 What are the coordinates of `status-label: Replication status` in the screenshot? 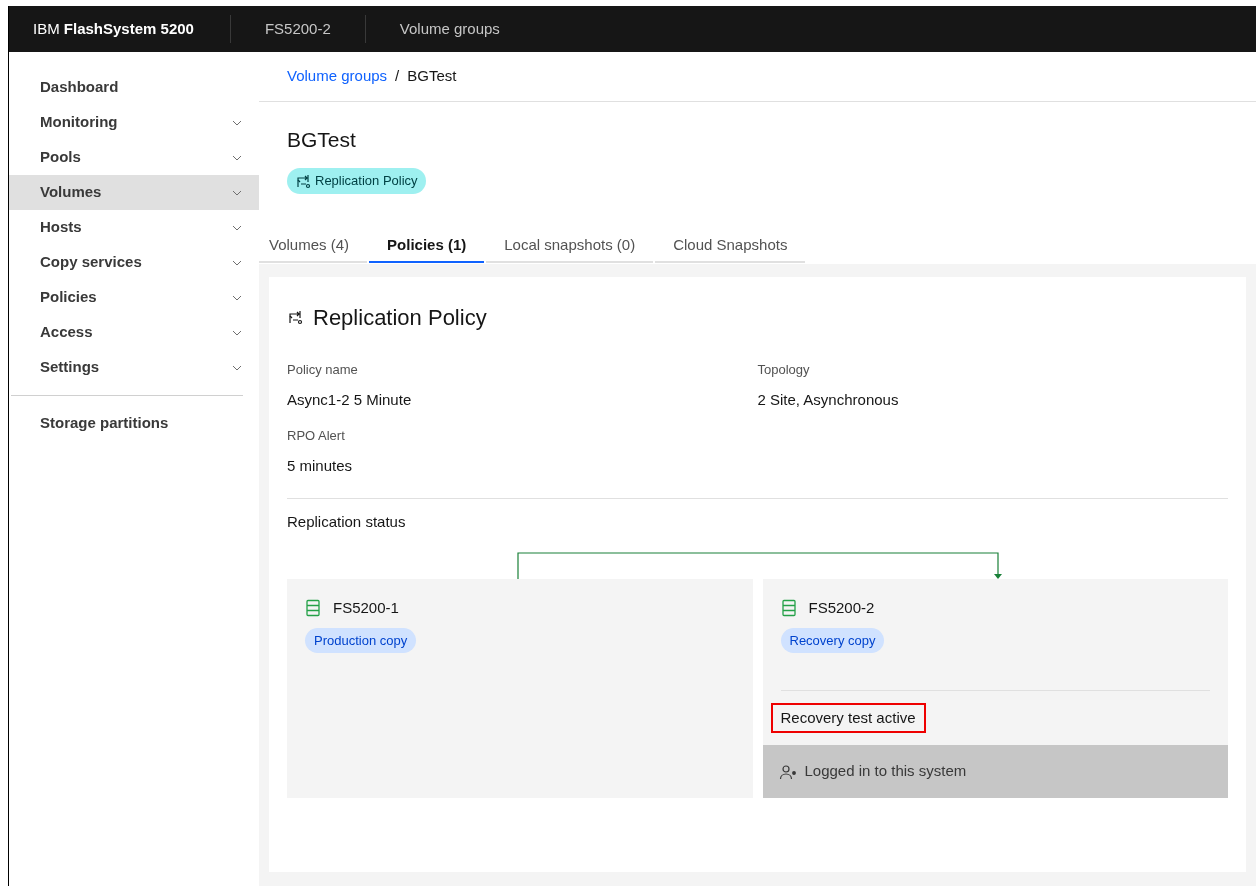 It's located at (347, 521).